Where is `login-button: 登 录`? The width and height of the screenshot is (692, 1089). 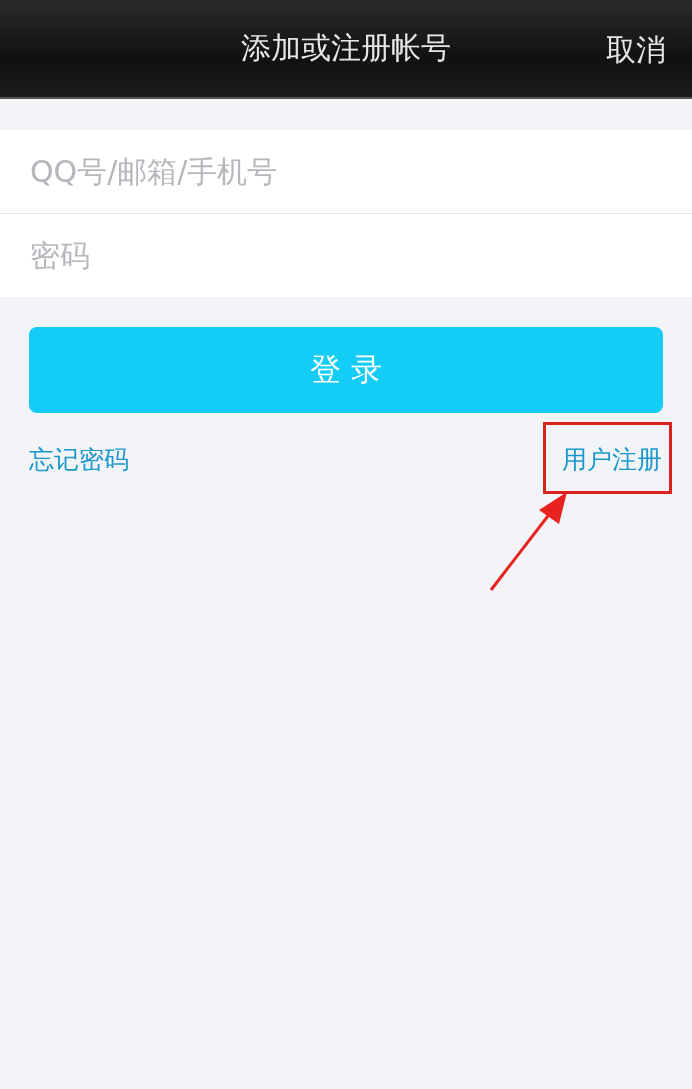
login-button: 登 录 is located at coordinates (346, 370).